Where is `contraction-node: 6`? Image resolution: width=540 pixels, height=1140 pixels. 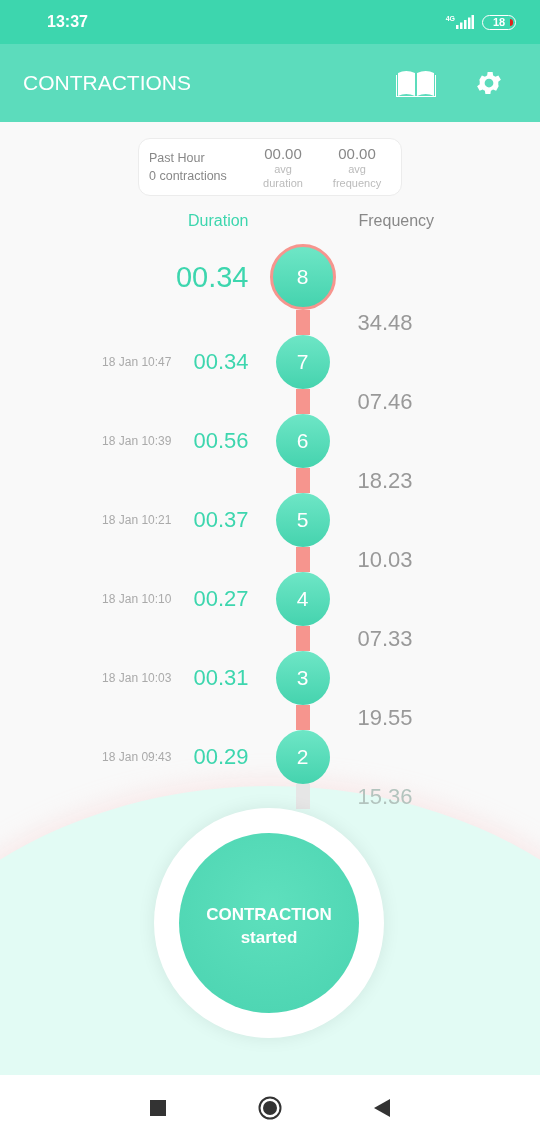
contraction-node: 6 is located at coordinates (302, 441).